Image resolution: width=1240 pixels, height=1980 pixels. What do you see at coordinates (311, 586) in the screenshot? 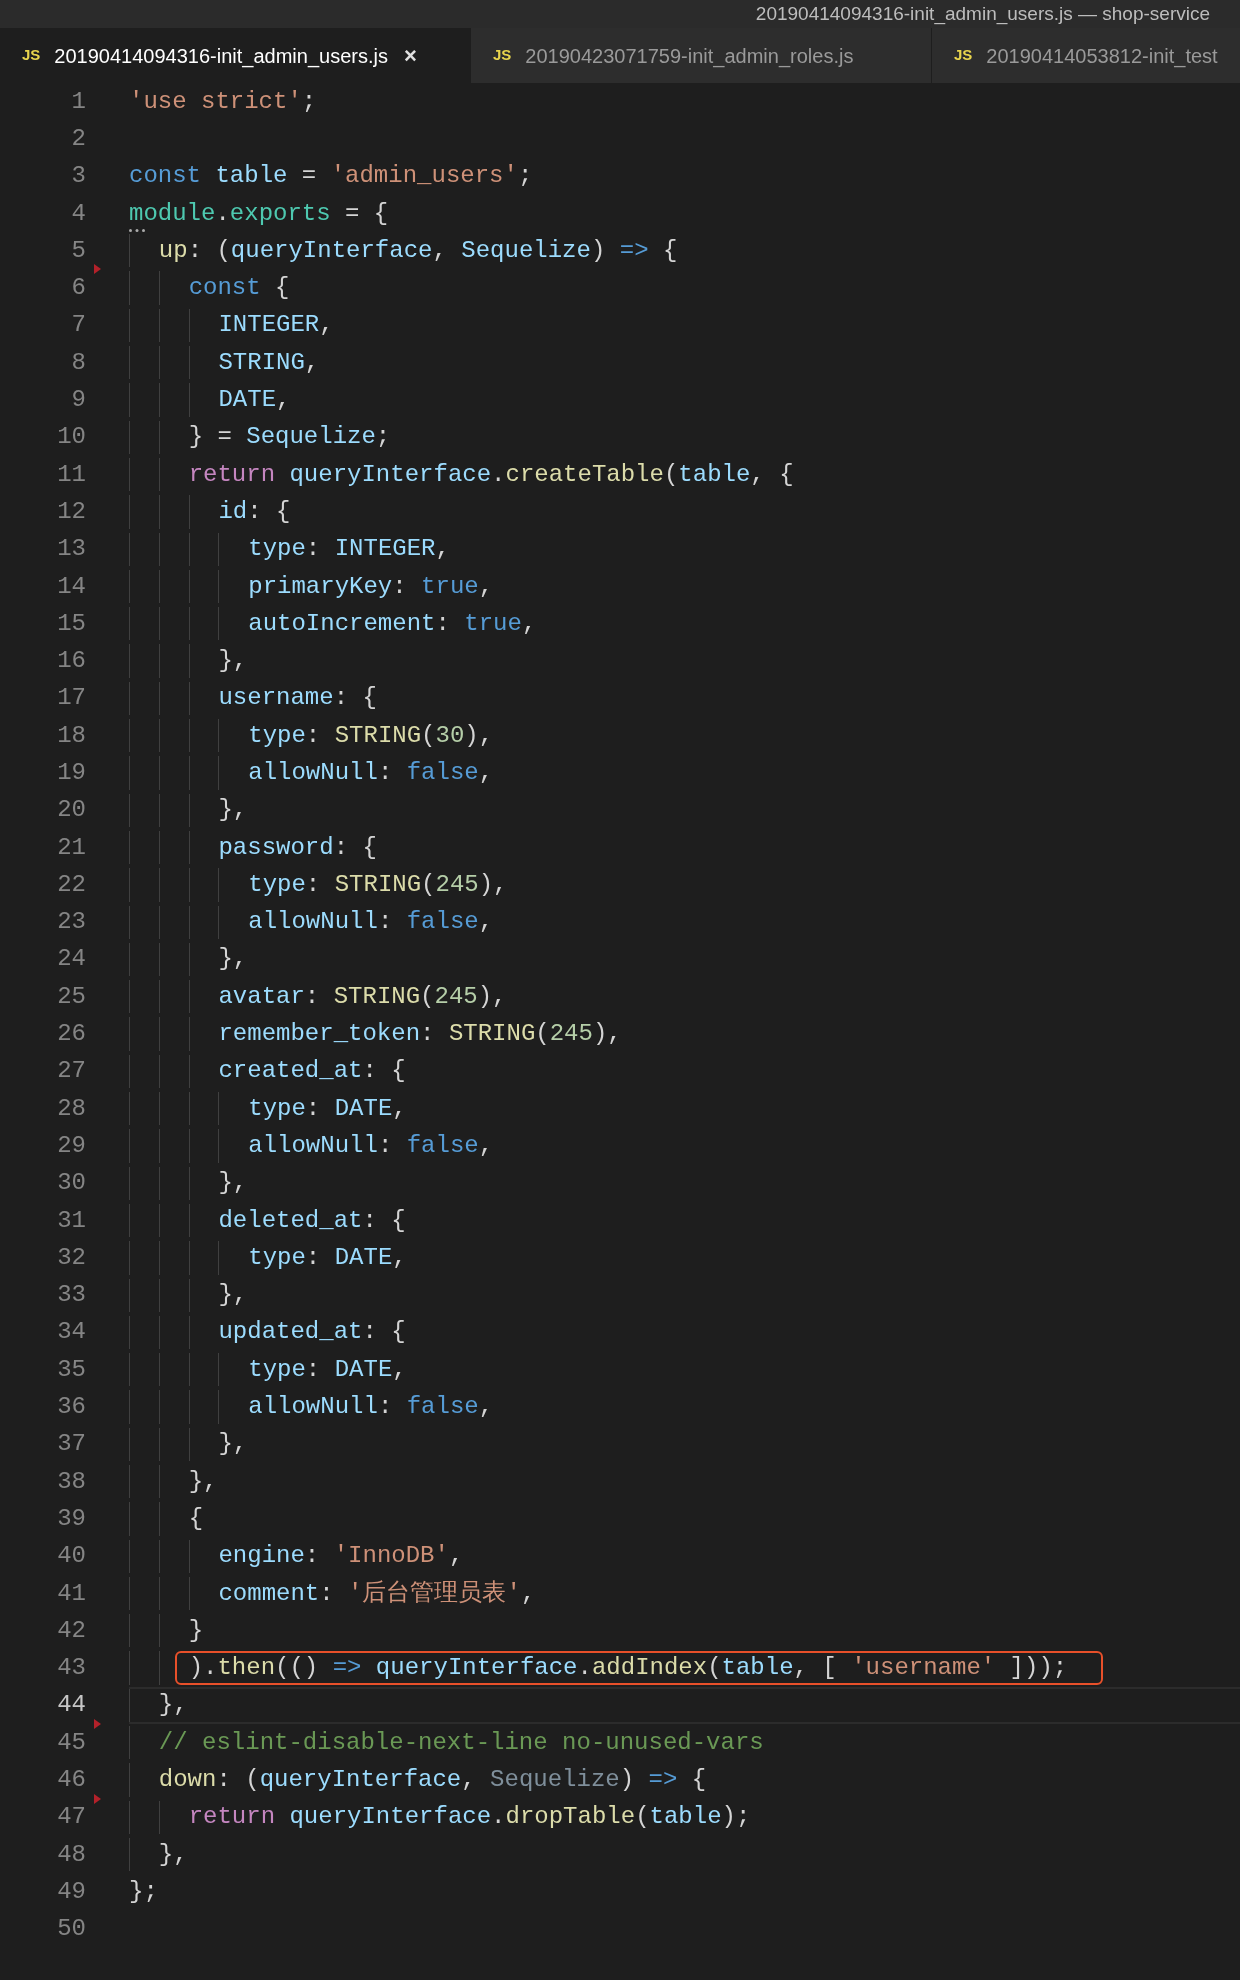
I see `code-line: primaryKey: true,` at bounding box center [311, 586].